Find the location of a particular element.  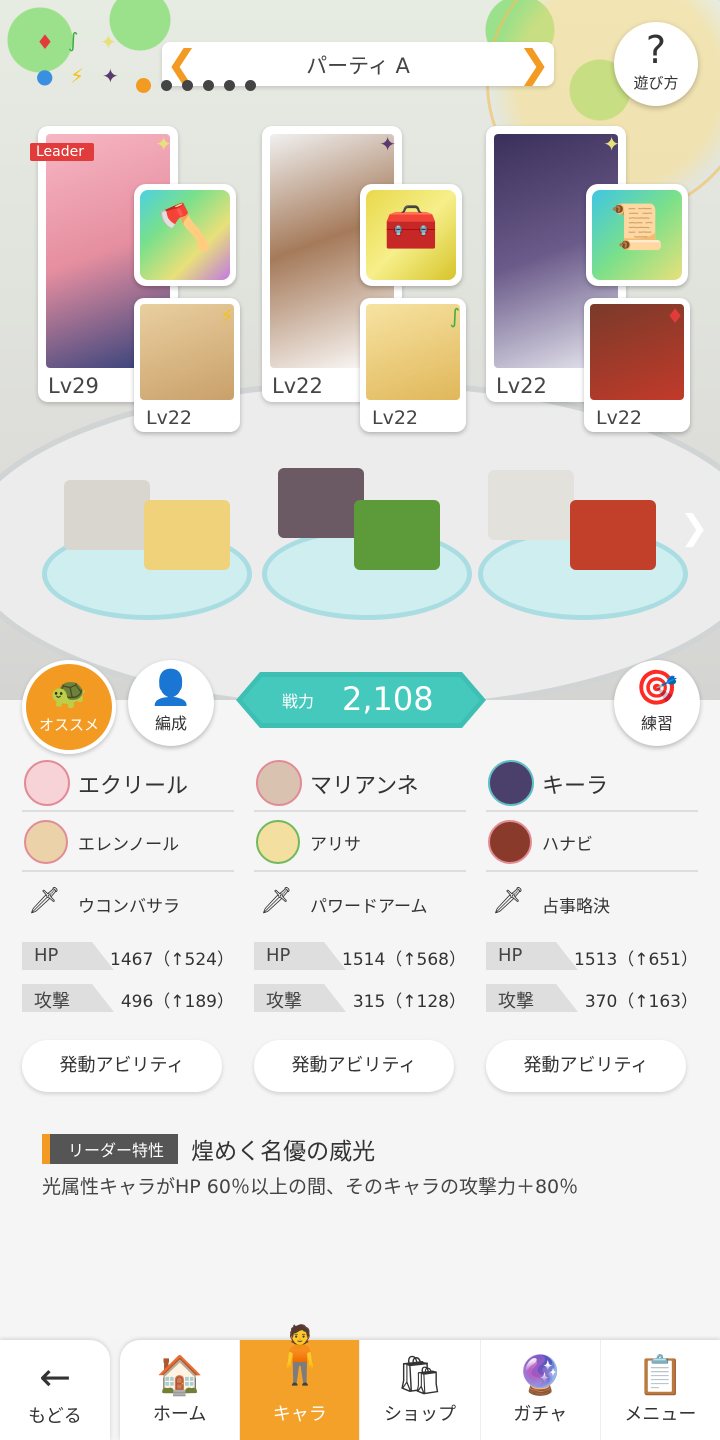

recommend-button: 🐢 オススメ is located at coordinates (69, 707).